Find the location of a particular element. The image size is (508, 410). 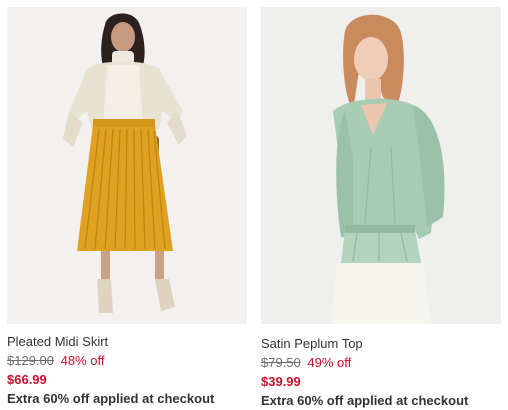

price-line: $129.00 48% off is located at coordinates (127, 361).